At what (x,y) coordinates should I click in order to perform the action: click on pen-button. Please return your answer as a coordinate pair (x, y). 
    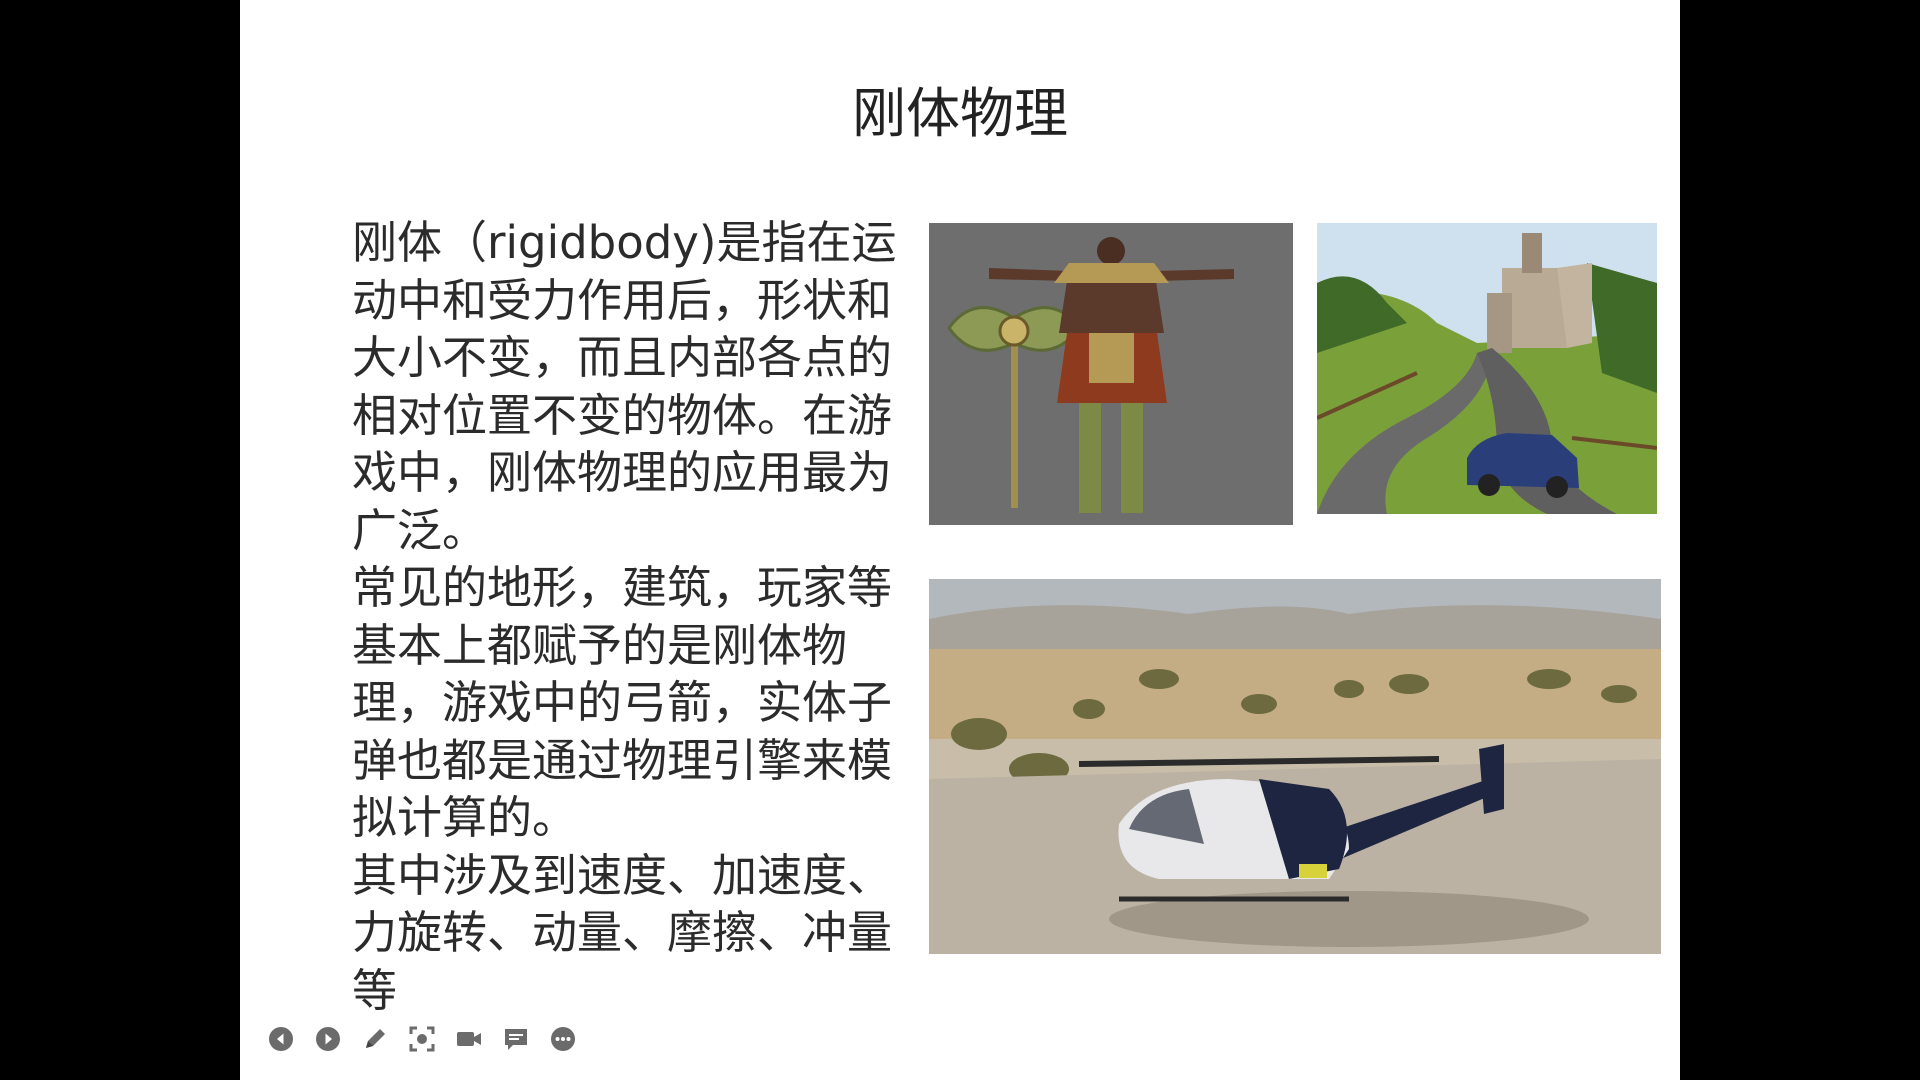
    Looking at the image, I should click on (375, 1039).